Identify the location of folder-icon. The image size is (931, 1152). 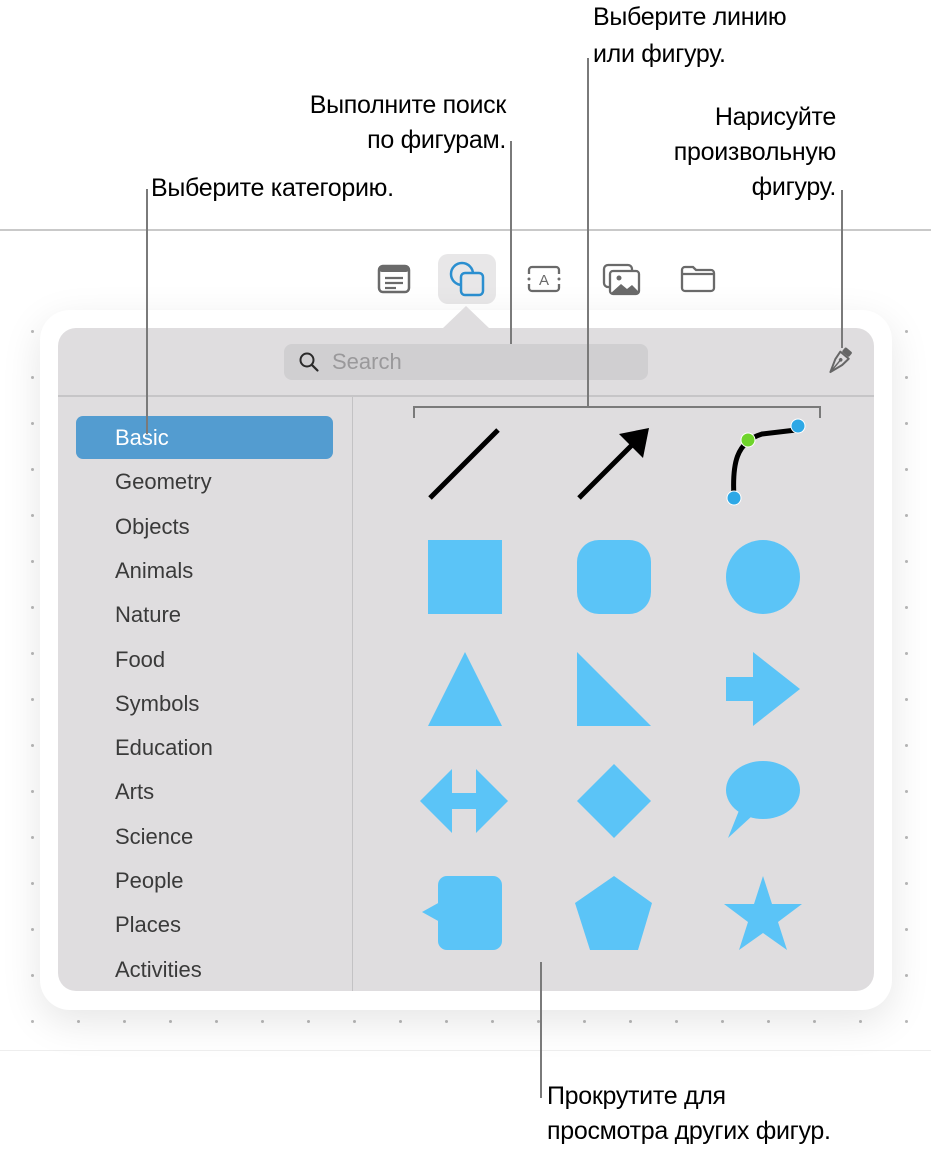
(698, 279).